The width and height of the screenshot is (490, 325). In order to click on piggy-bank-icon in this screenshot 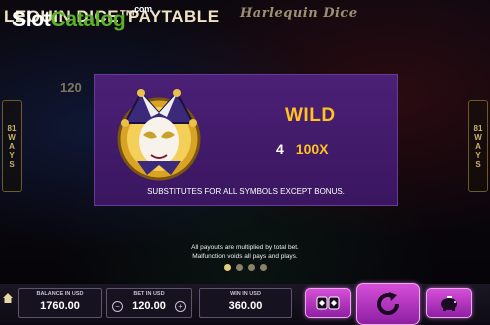, I will do `click(449, 303)`.